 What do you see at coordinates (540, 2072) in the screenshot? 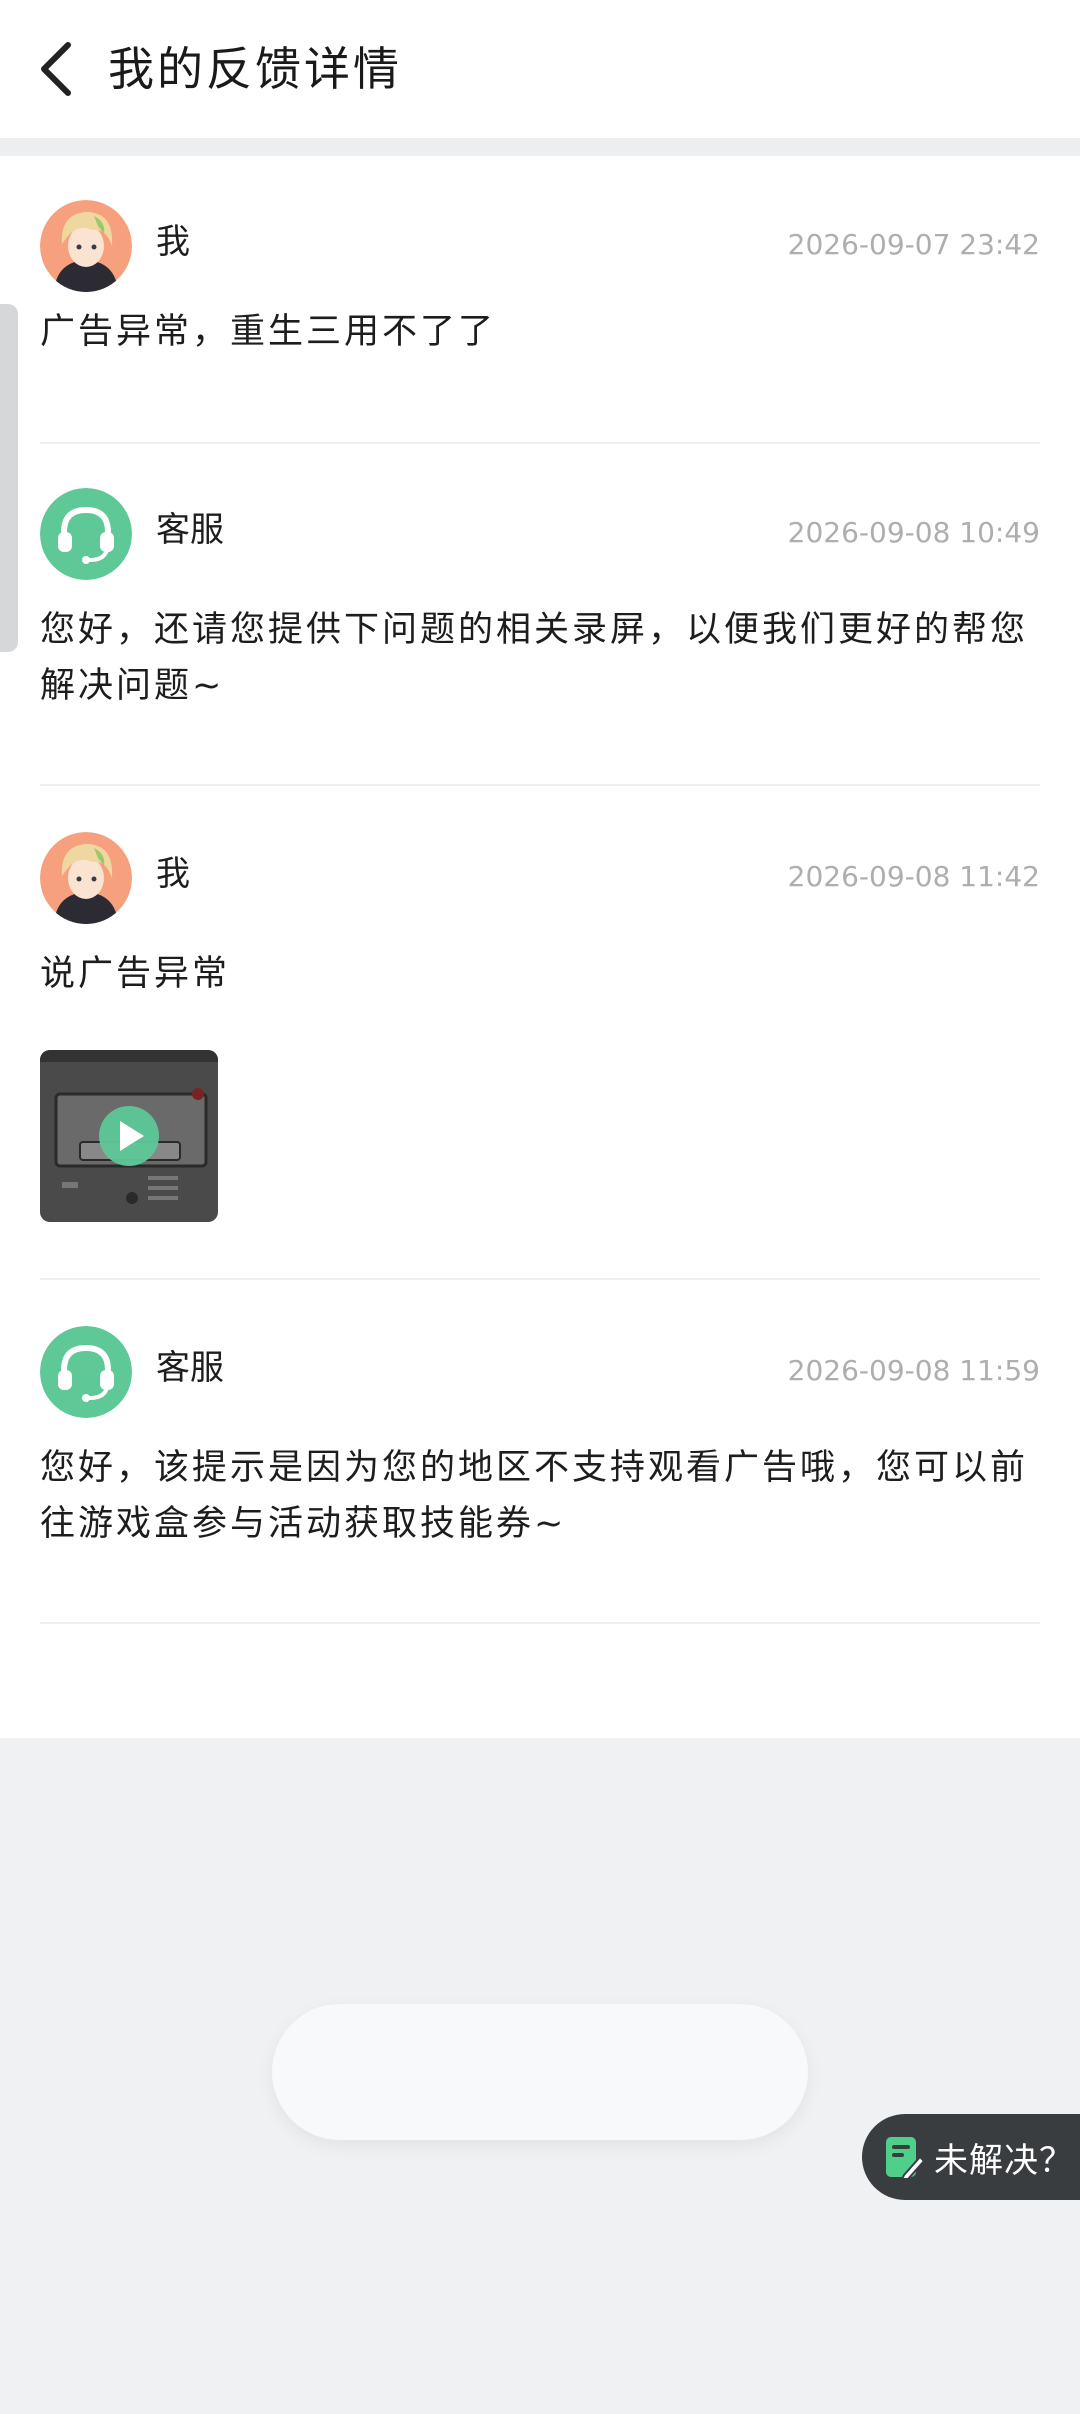
I see `bottom-action-button` at bounding box center [540, 2072].